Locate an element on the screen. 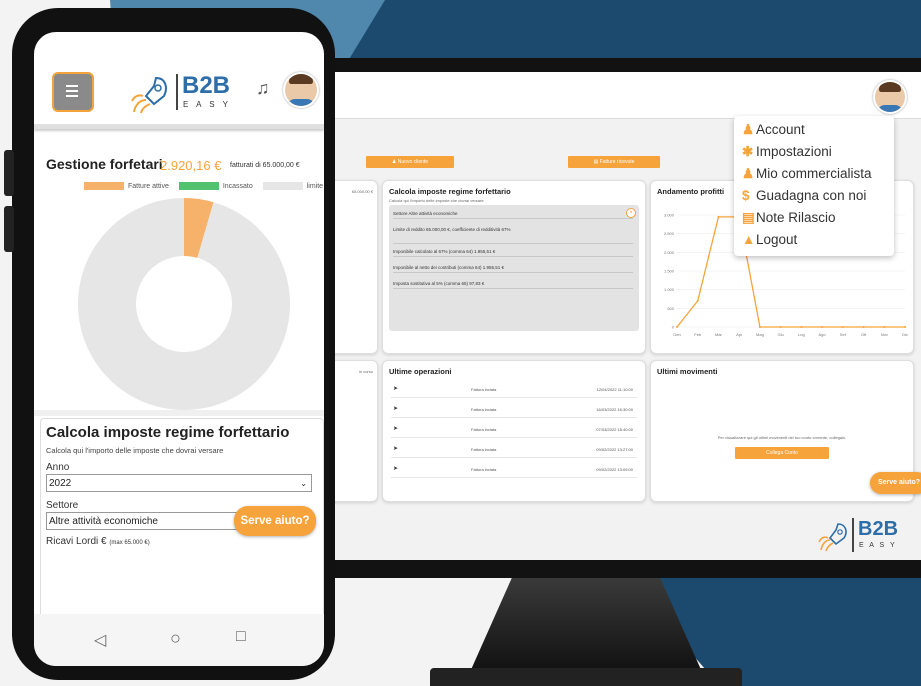  x-tick-label: Mar is located at coordinates (719, 334).